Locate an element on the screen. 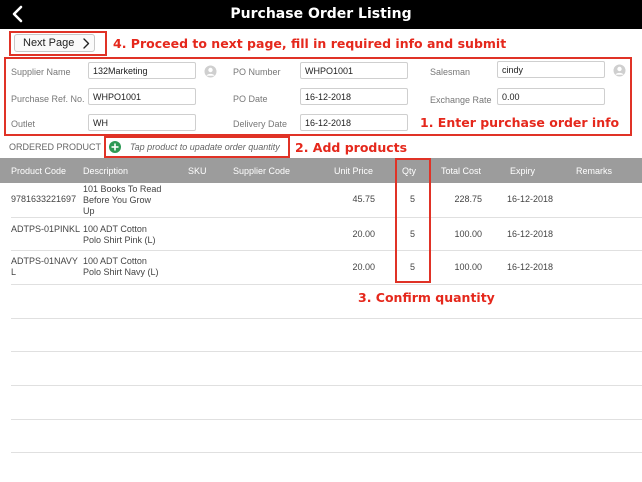 The height and width of the screenshot is (482, 642). supplier-name-field: 132Marketing is located at coordinates (142, 70).